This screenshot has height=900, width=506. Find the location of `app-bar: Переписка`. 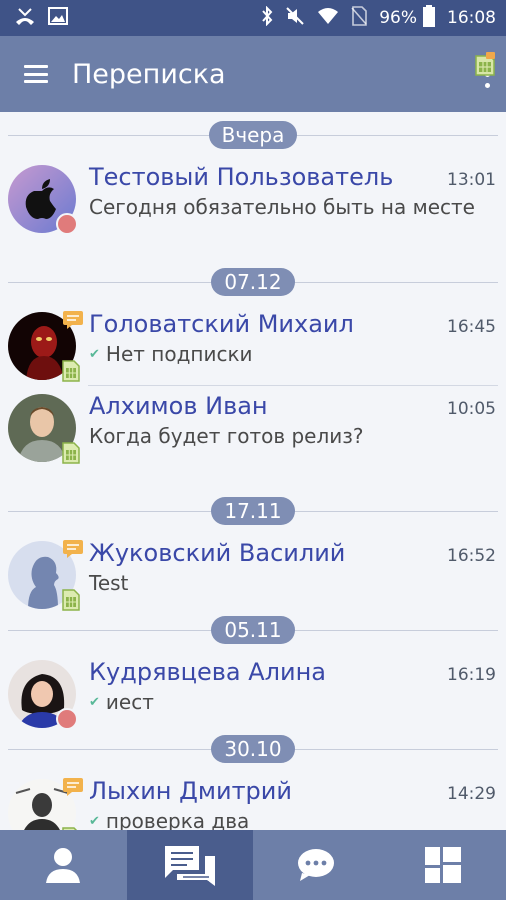

app-bar: Переписка is located at coordinates (253, 74).